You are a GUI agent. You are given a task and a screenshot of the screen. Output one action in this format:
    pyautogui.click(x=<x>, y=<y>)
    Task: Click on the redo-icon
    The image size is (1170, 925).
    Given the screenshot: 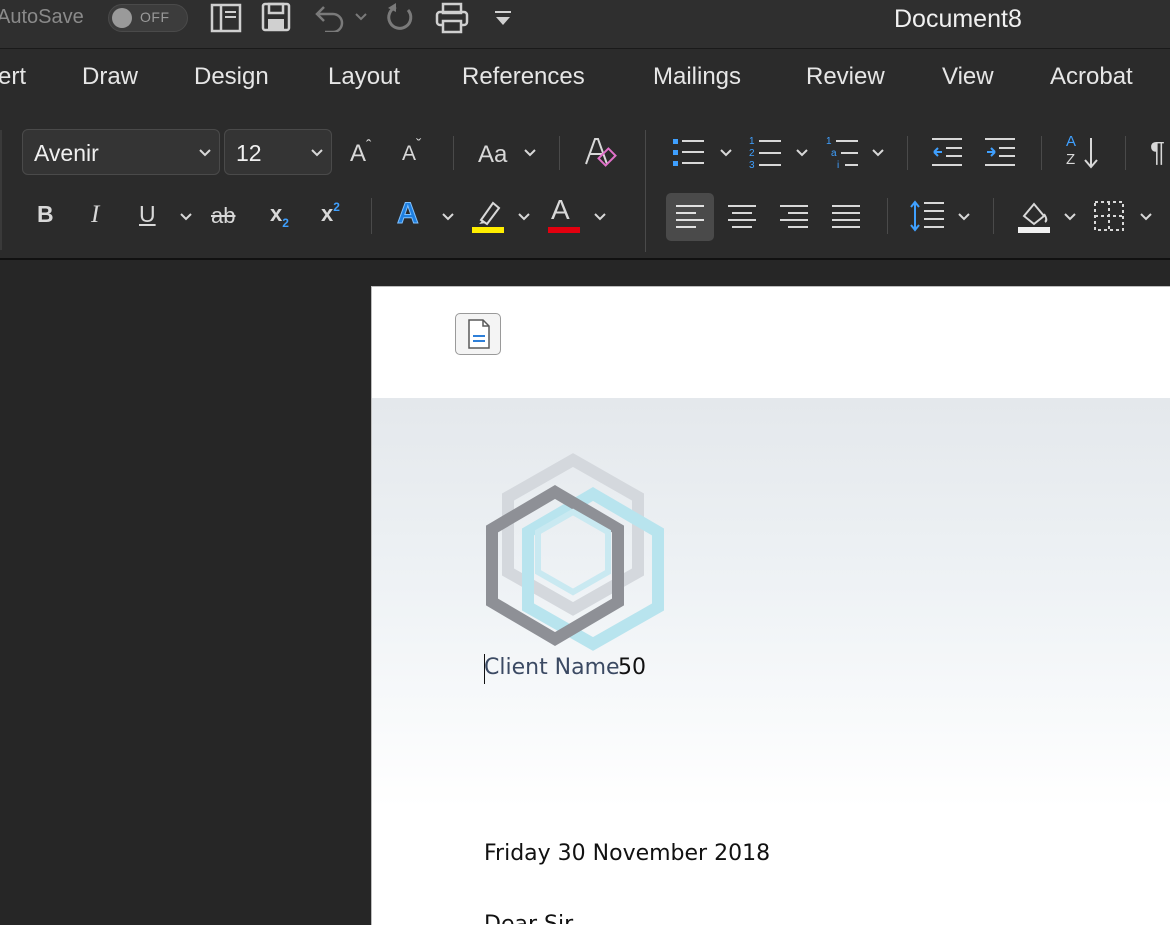 What is the action you would take?
    pyautogui.click(x=400, y=18)
    